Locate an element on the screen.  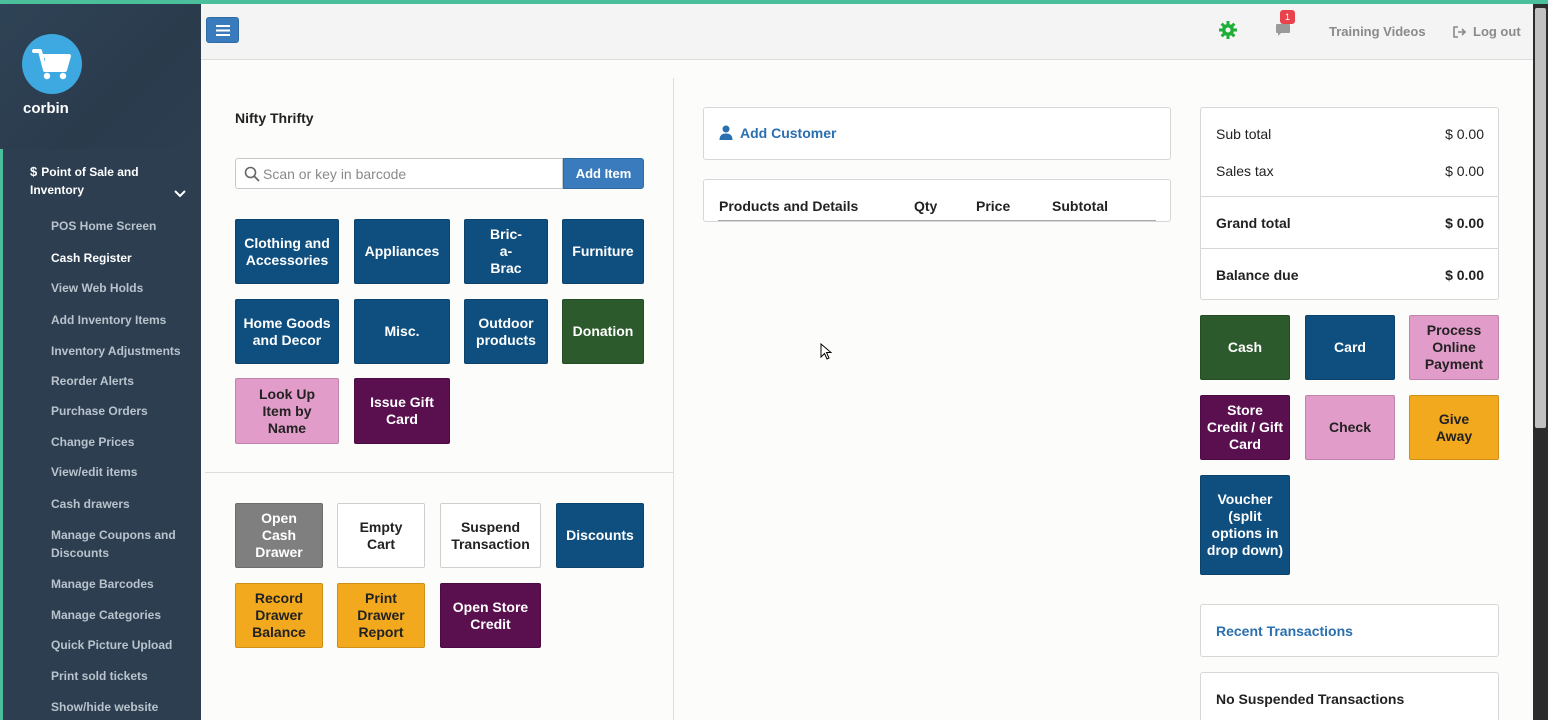
balance-due-row: Balance due $ 0.00 is located at coordinates (1350, 275).